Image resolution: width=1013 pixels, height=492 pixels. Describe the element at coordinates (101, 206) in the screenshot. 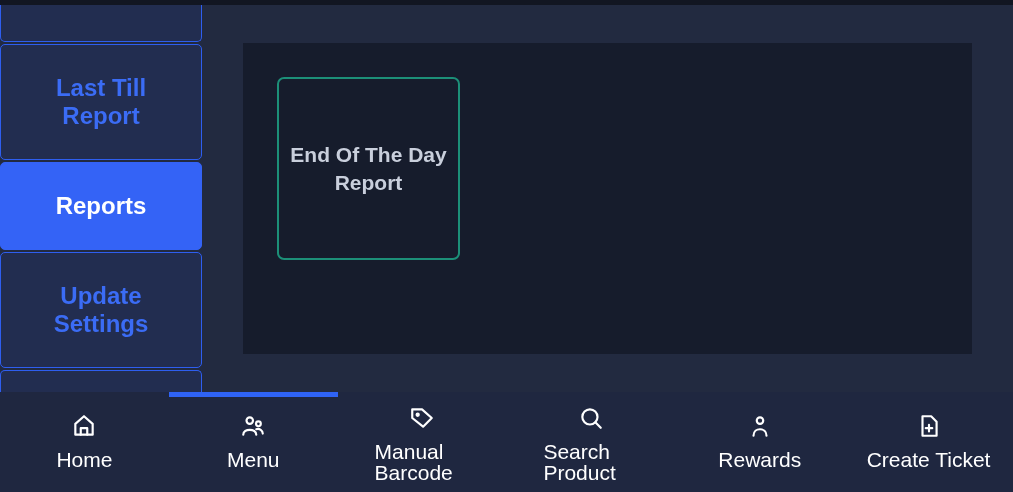

I see `sidebar-item: Reports` at that location.